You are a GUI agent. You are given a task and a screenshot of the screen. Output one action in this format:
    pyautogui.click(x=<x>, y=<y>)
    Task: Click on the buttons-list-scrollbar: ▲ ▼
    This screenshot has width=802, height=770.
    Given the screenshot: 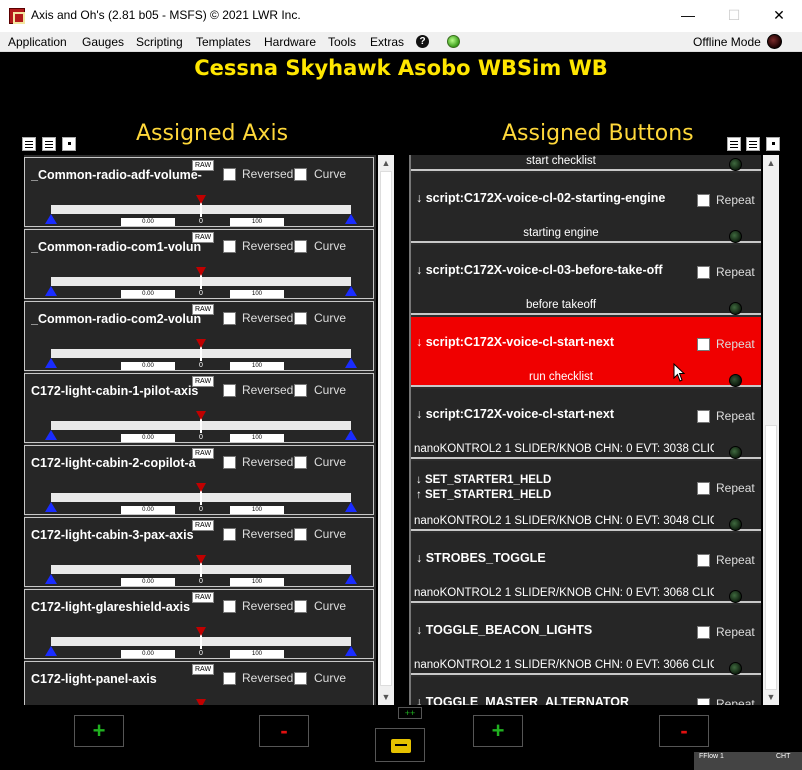 What is the action you would take?
    pyautogui.click(x=771, y=430)
    